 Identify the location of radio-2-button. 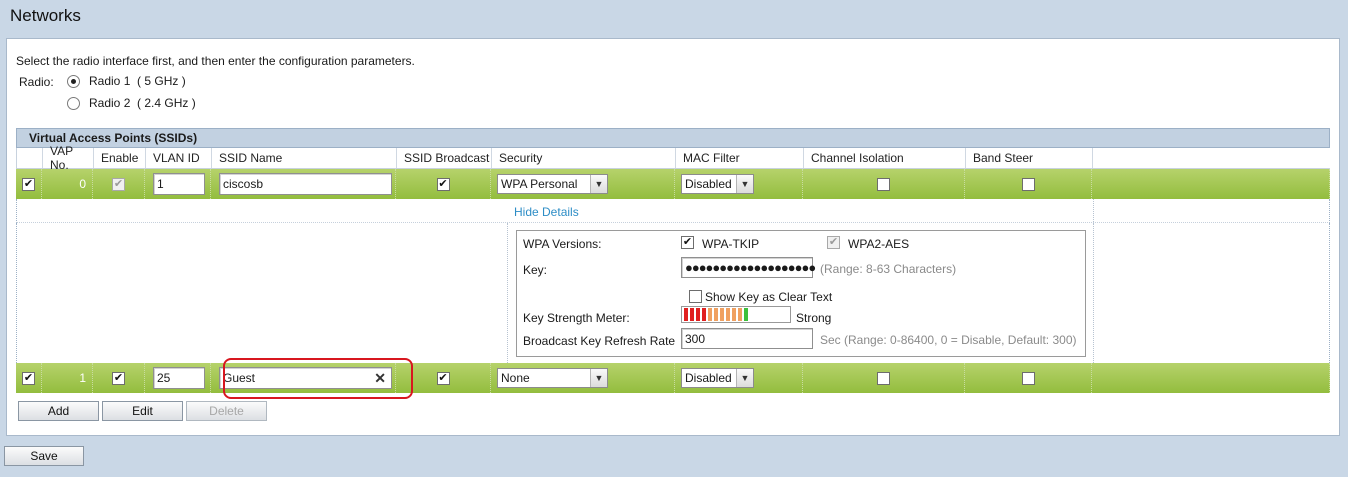
(73, 103).